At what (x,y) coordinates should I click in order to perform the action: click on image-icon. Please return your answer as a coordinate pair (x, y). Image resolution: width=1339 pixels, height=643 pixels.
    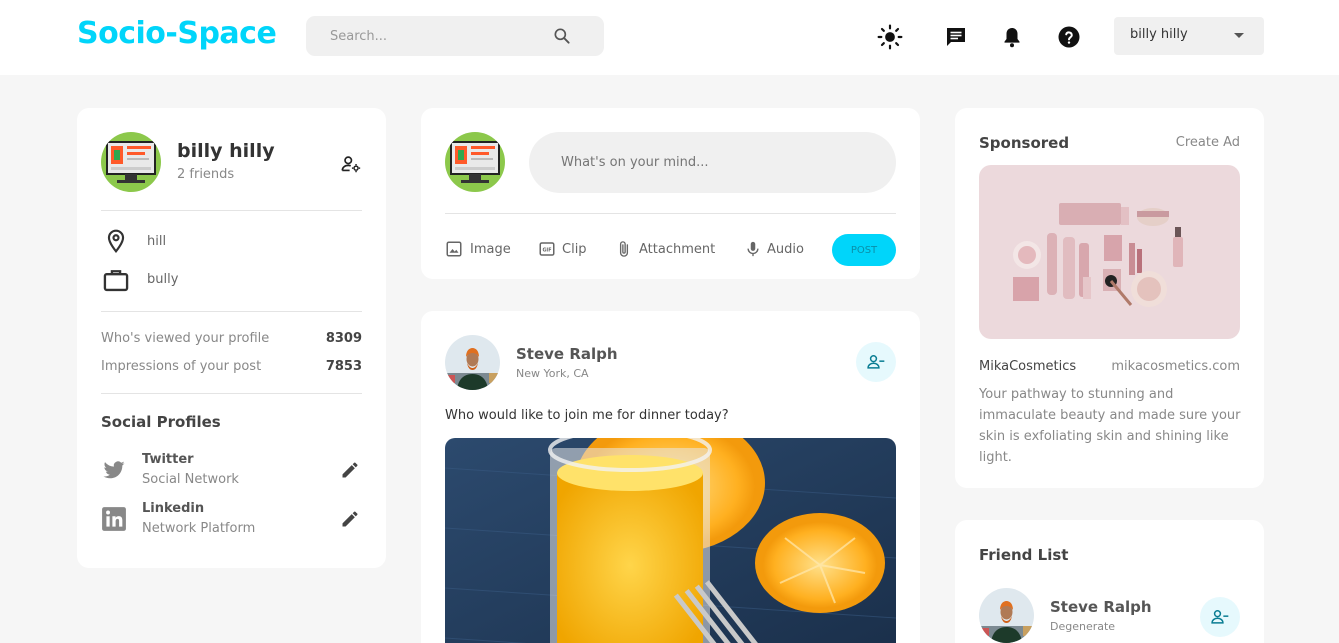
    Looking at the image, I should click on (454, 251).